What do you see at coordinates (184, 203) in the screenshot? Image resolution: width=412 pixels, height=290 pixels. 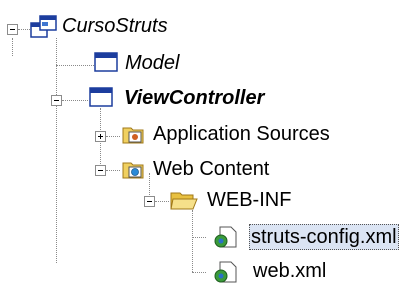 I see `open-folder-icon` at bounding box center [184, 203].